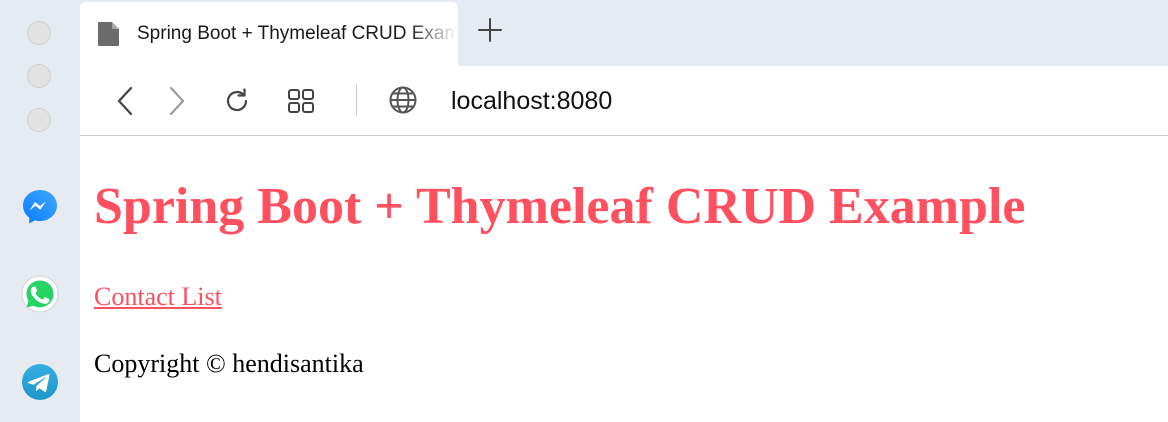 Image resolution: width=1168 pixels, height=422 pixels. Describe the element at coordinates (108, 34) in the screenshot. I see `document-icon` at that location.